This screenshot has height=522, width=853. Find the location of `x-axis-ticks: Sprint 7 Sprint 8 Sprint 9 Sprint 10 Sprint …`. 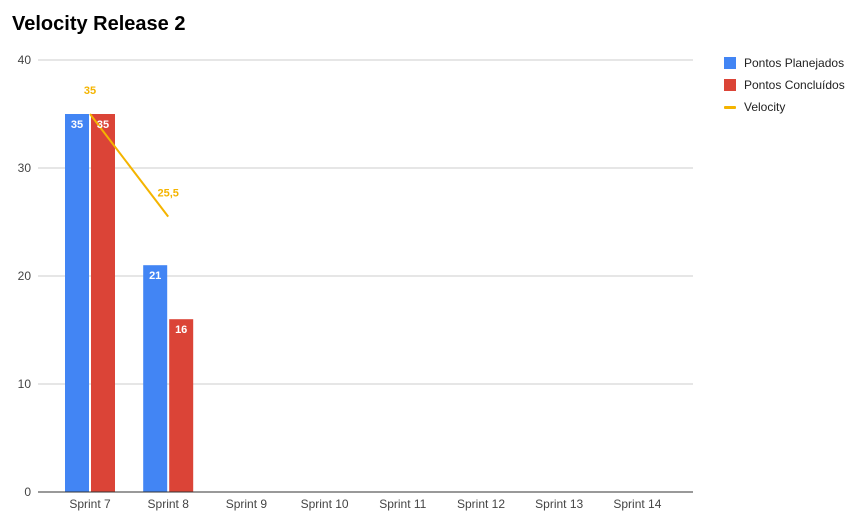

x-axis-ticks: Sprint 7 Sprint 8 Sprint 9 Sprint 10 Sprint … is located at coordinates (365, 504).